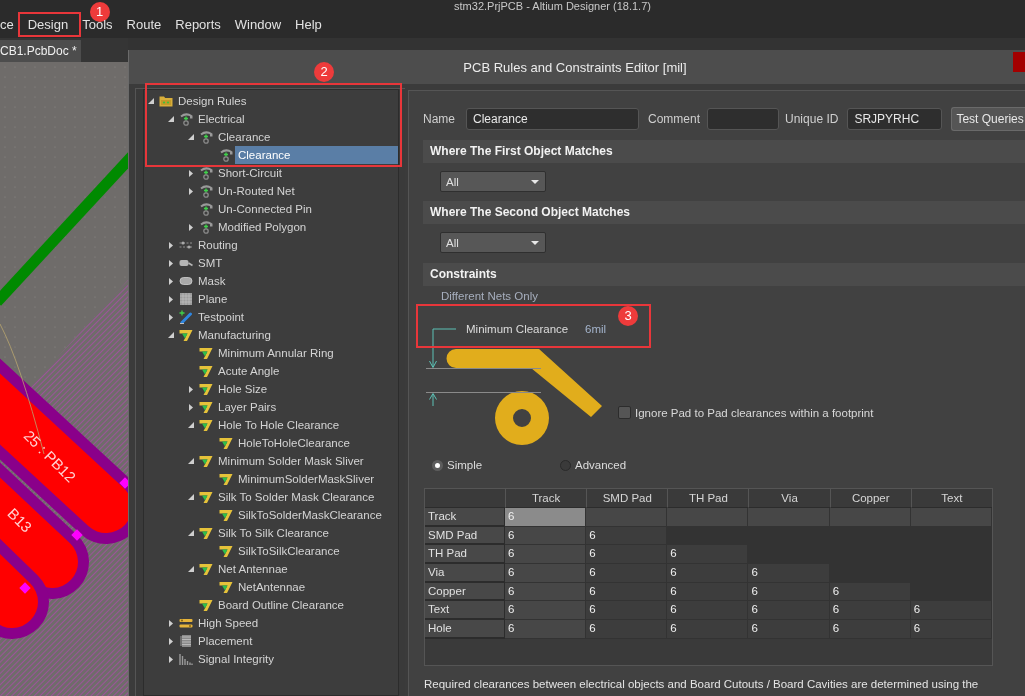 The height and width of the screenshot is (696, 1025). I want to click on tree-item: Design Rules, so click(212, 101).